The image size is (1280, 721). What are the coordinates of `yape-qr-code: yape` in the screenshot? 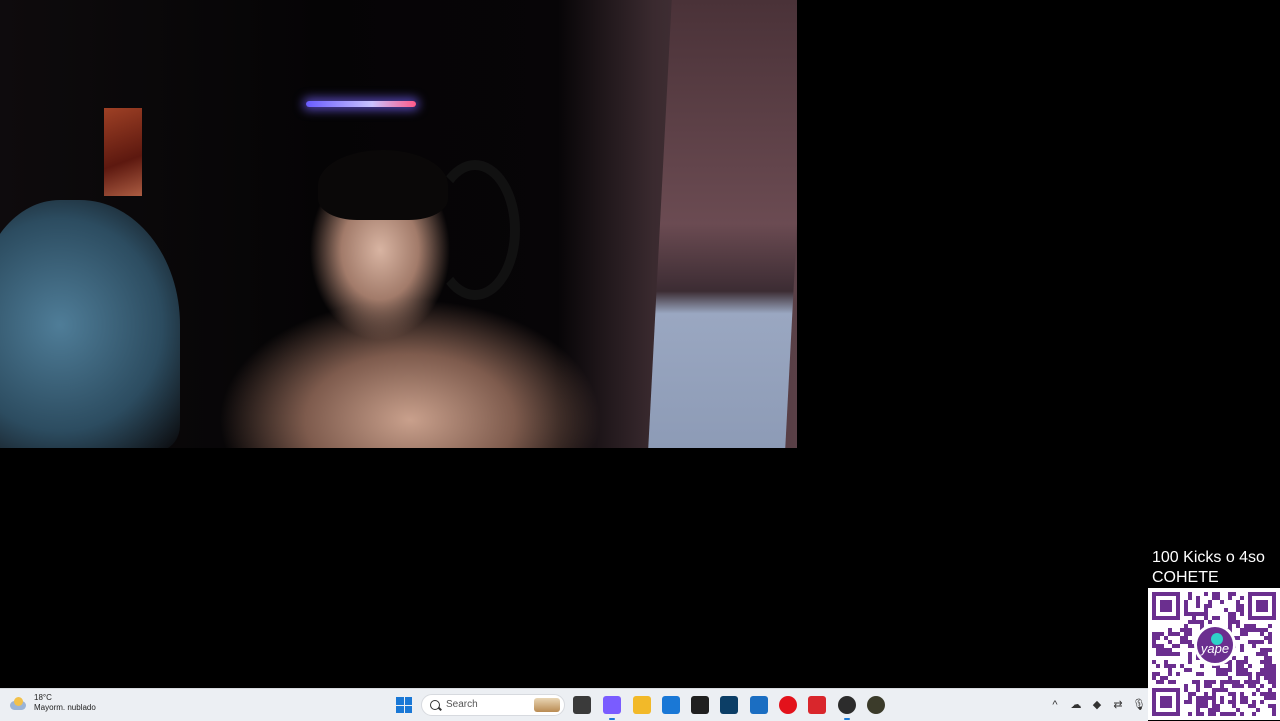 It's located at (1214, 654).